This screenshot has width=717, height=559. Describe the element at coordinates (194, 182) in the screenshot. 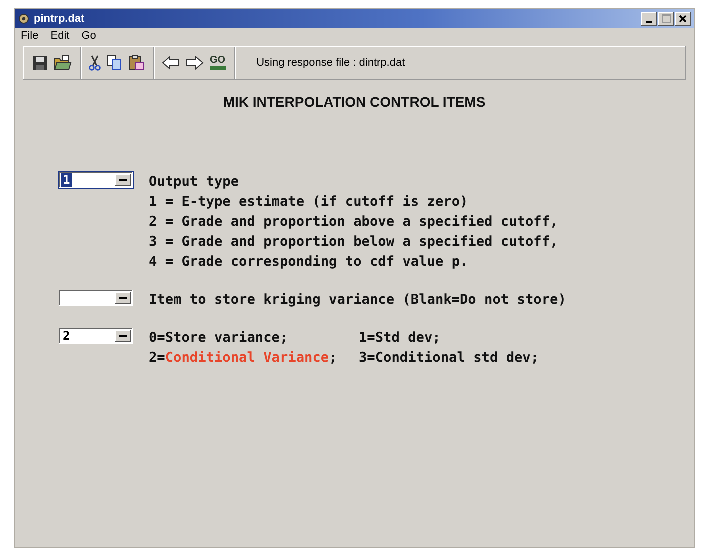

I see `field-label: Output type` at that location.